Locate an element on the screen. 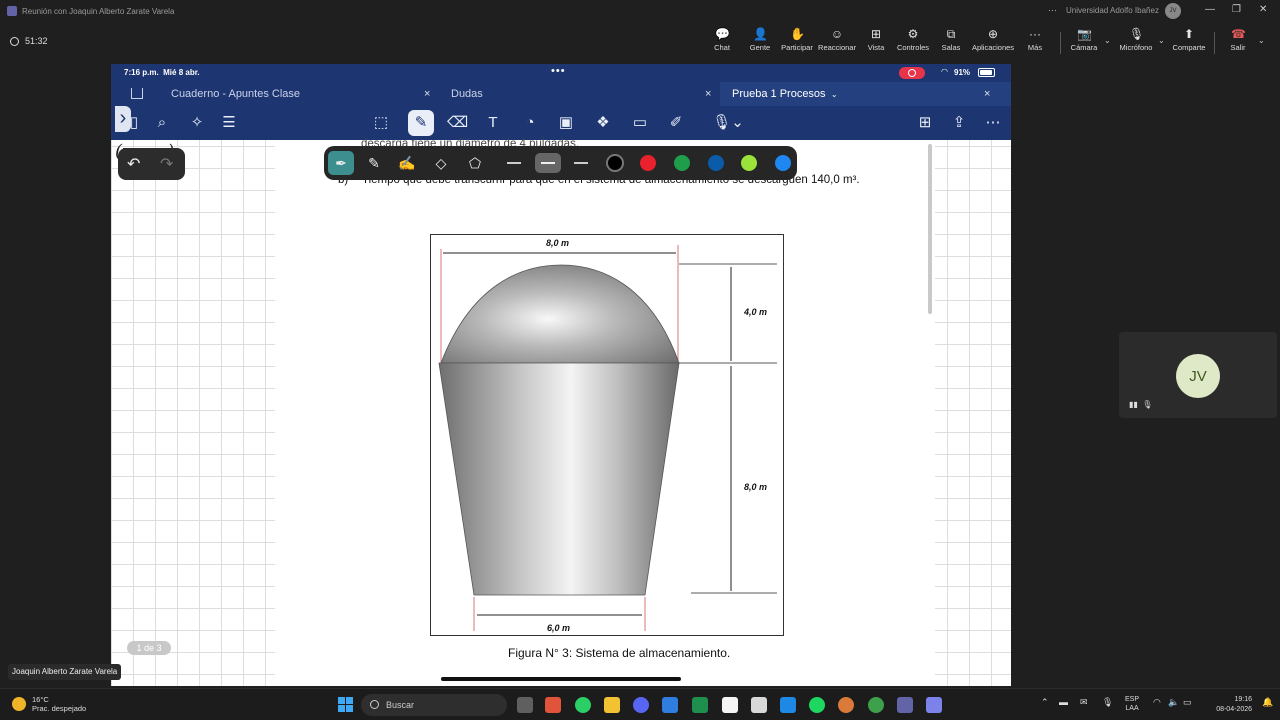 This screenshot has height=720, width=1280. search-placeholder: Buscar is located at coordinates (400, 705).